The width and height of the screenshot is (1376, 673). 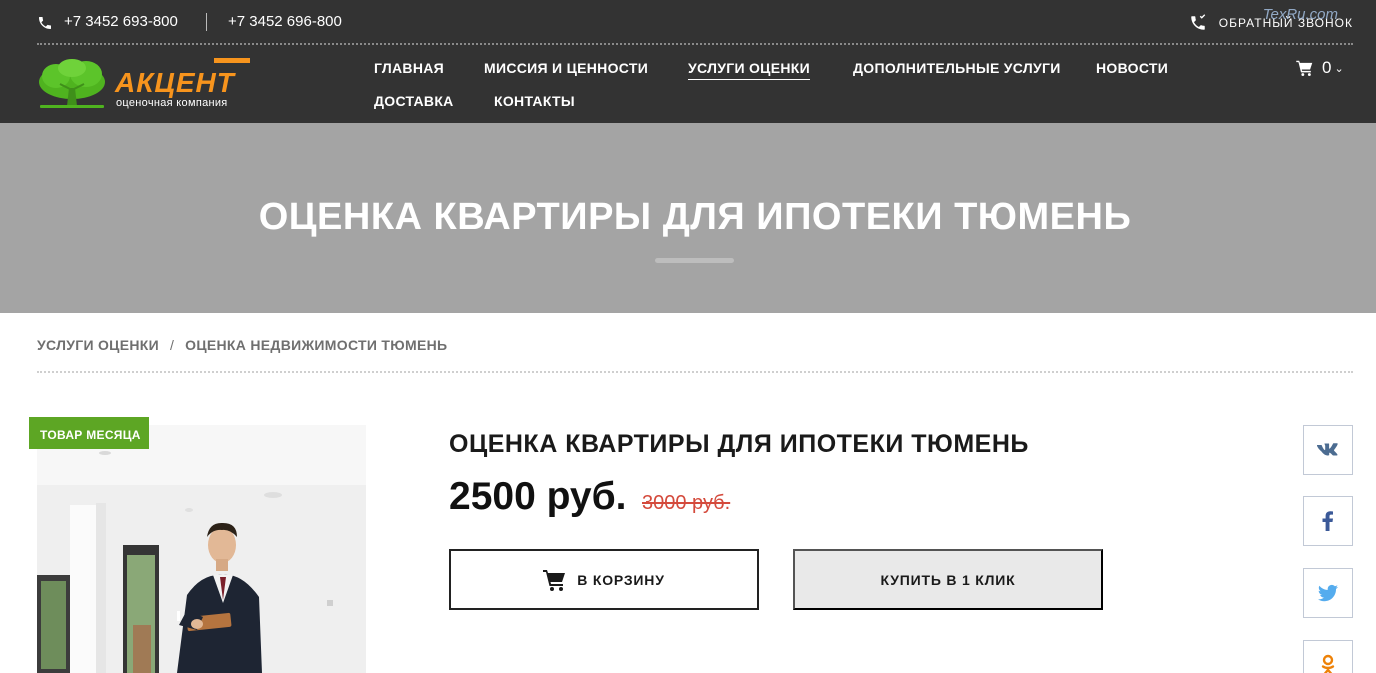 I want to click on odnoklassniki-share-button, so click(x=1328, y=656).